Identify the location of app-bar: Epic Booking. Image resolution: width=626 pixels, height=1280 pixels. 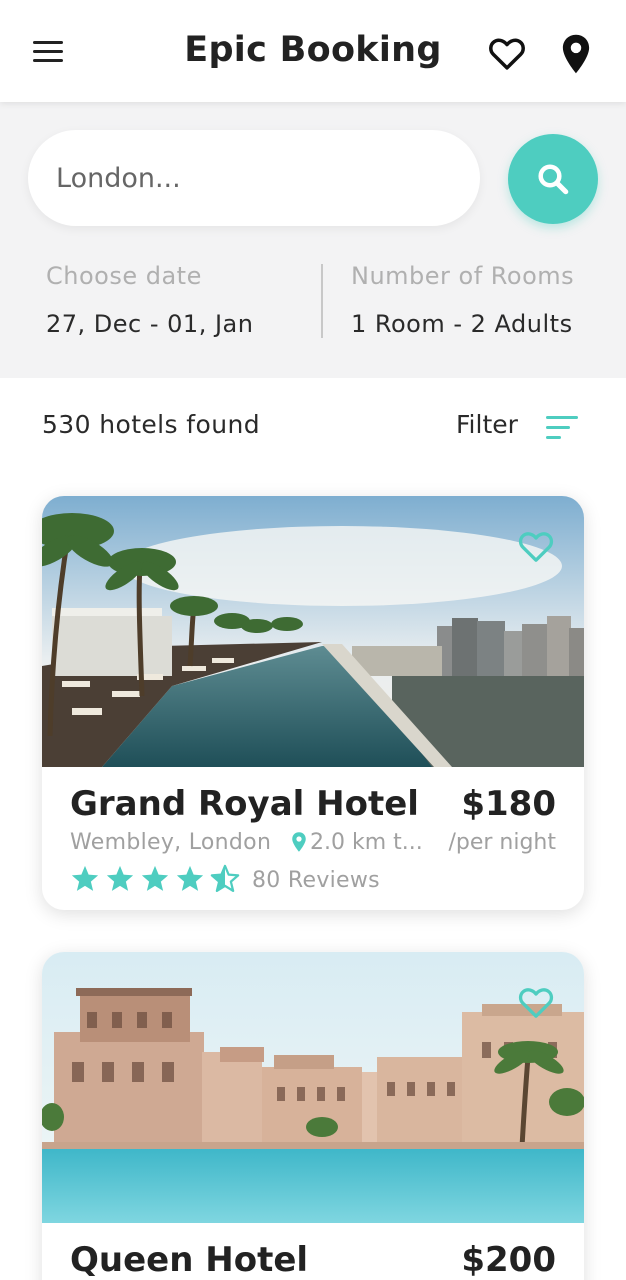
(313, 51).